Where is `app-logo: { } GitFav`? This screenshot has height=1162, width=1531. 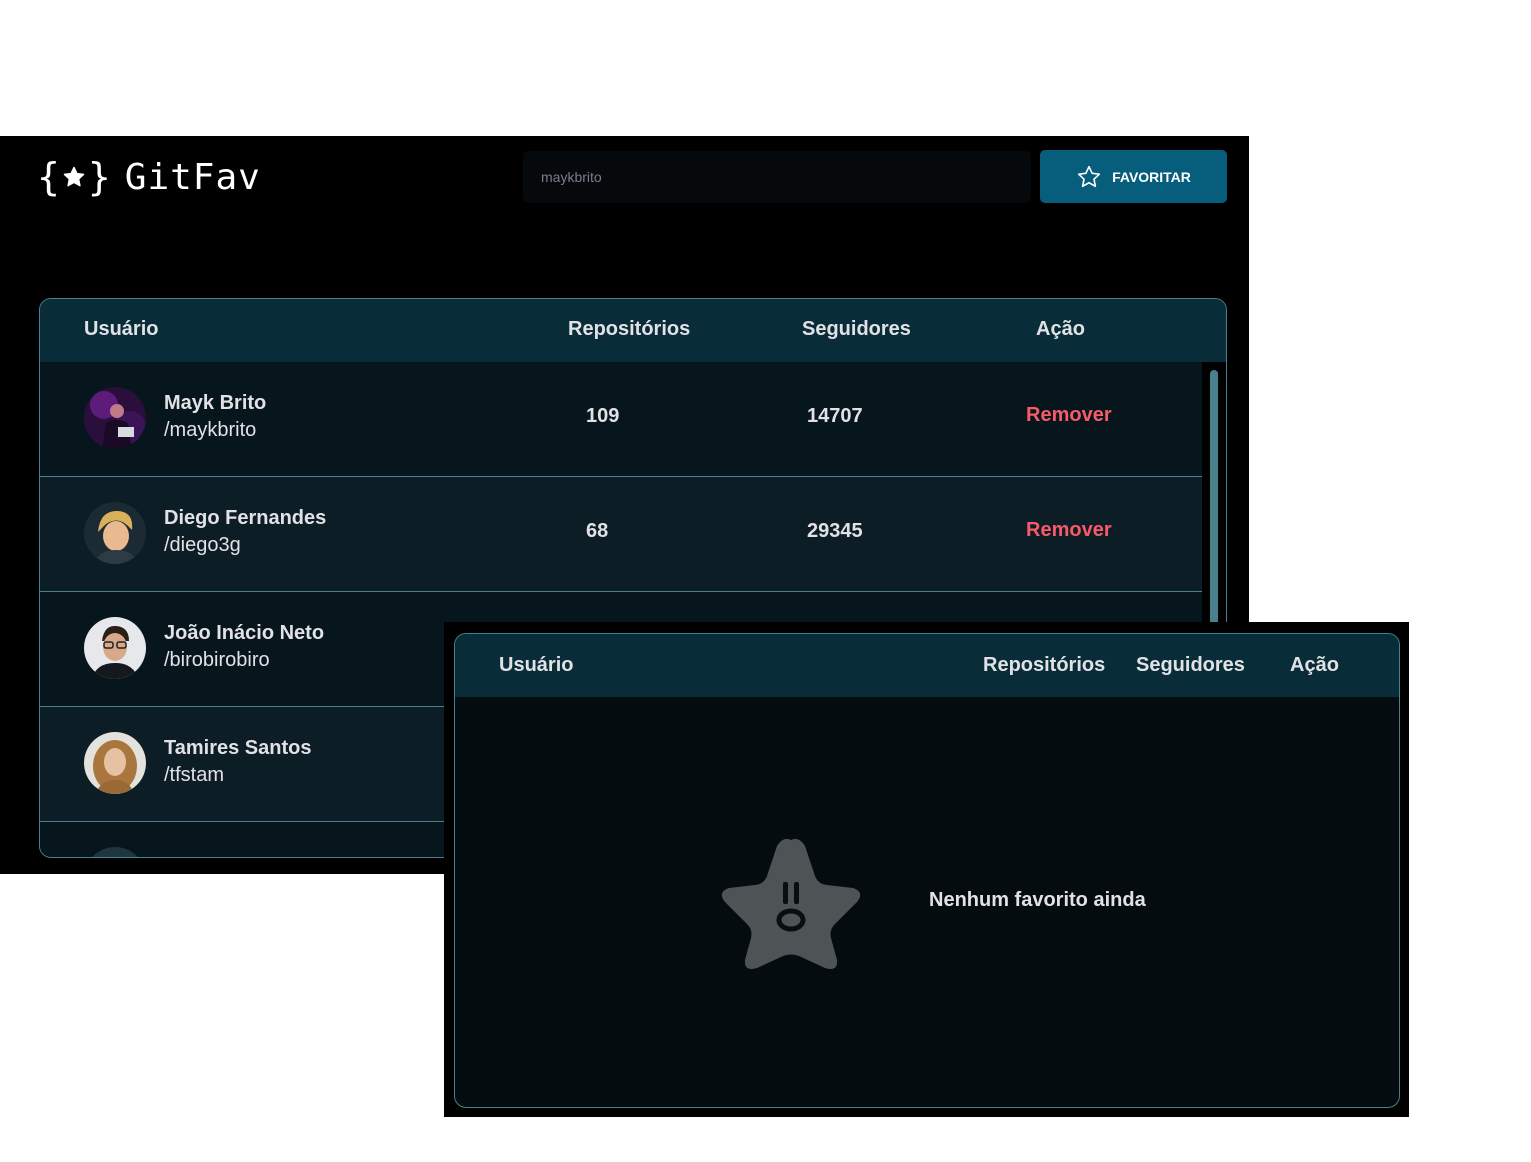 app-logo: { } GitFav is located at coordinates (149, 177).